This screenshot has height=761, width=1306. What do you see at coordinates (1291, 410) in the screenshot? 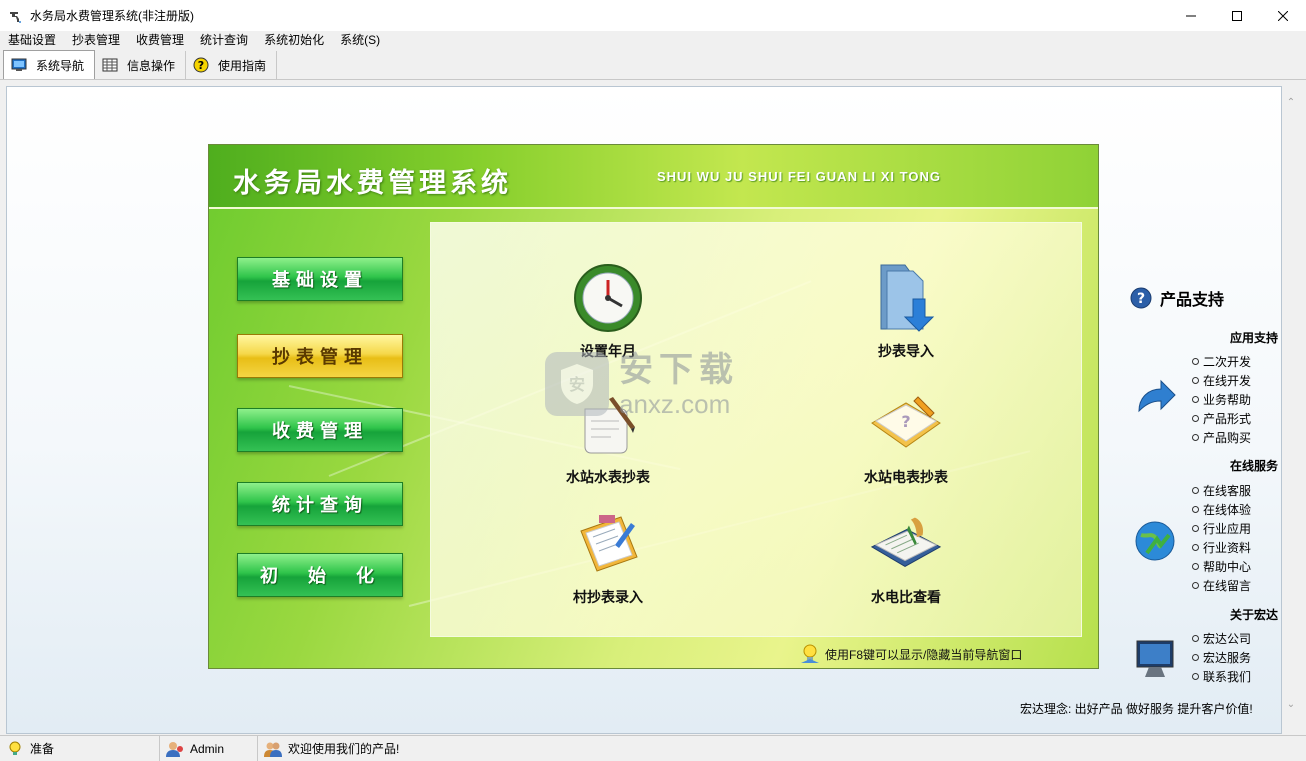
I see `vertical-scrollbar: ⌃ ⌄` at bounding box center [1291, 410].